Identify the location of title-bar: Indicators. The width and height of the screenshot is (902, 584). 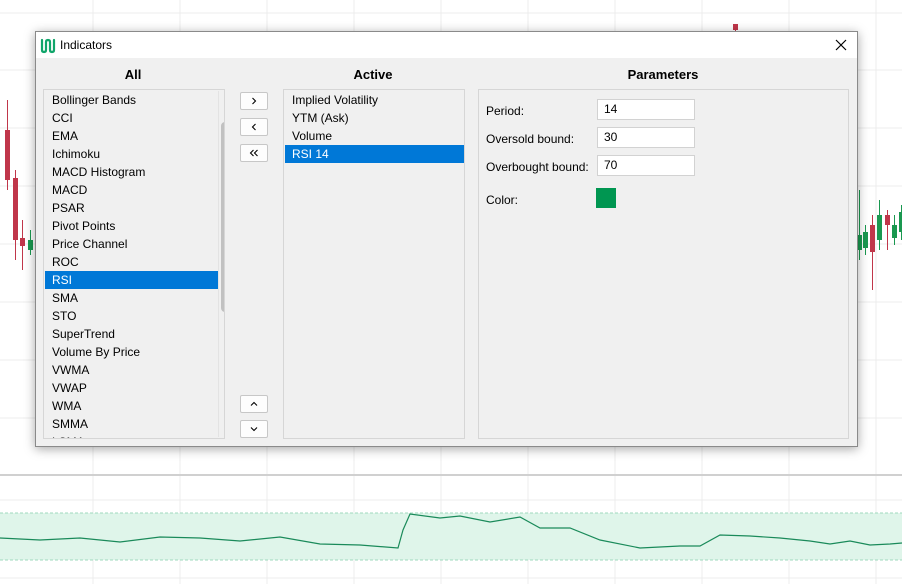
(446, 45).